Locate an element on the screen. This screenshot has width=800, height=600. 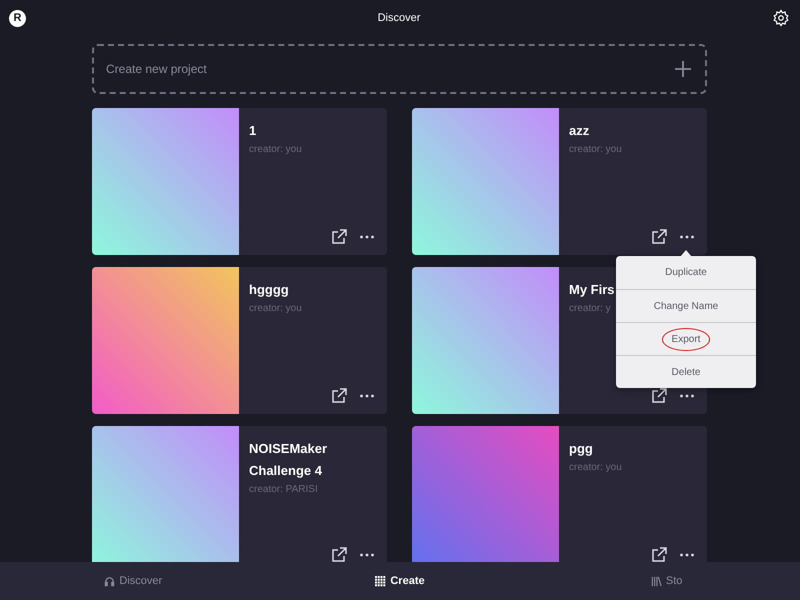
create-project-button: Create new project is located at coordinates (399, 69).